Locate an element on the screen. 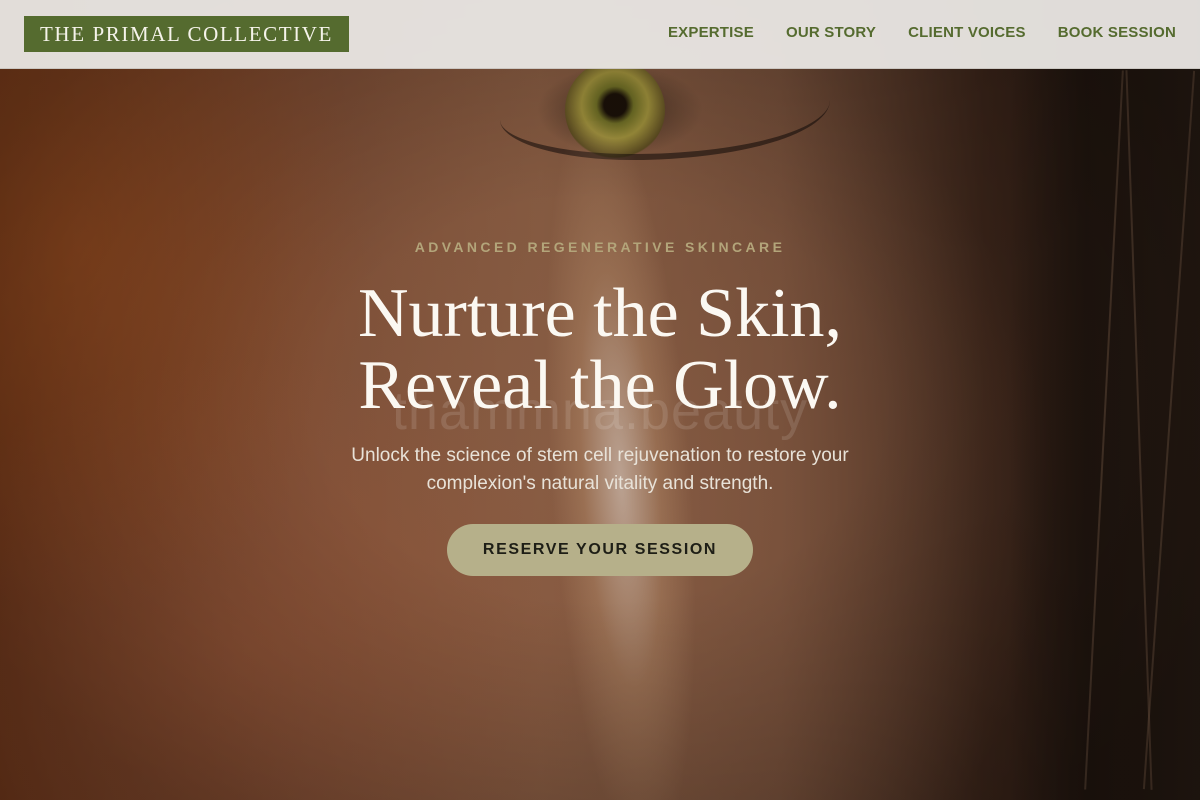 The height and width of the screenshot is (800, 1200). reserve-session-button: RESERVE YOUR SESSION is located at coordinates (600, 550).